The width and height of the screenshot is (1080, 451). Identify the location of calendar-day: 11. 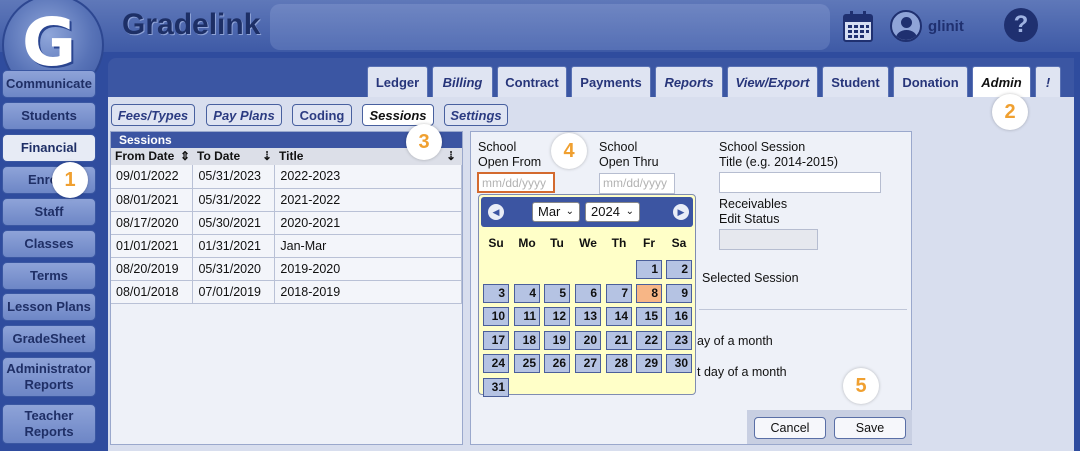
(527, 316).